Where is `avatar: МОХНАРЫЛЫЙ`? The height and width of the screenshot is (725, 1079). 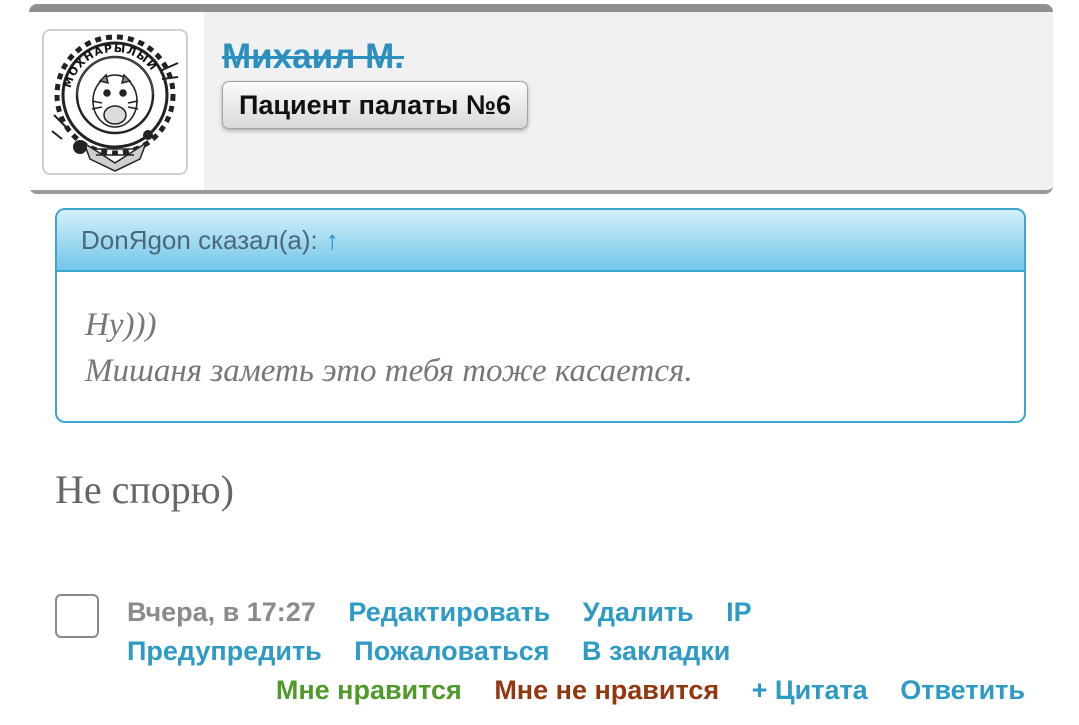
avatar: МОХНАРЫЛЫЙ is located at coordinates (115, 102).